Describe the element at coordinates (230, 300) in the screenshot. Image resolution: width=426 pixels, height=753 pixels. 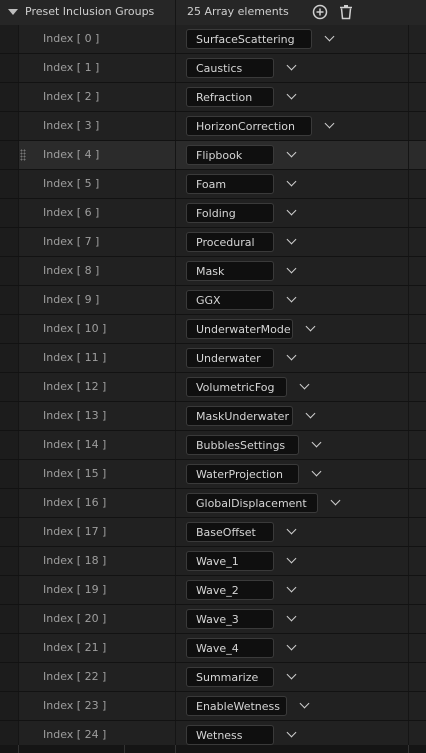
I see `element-value-dropdown: GGX` at that location.